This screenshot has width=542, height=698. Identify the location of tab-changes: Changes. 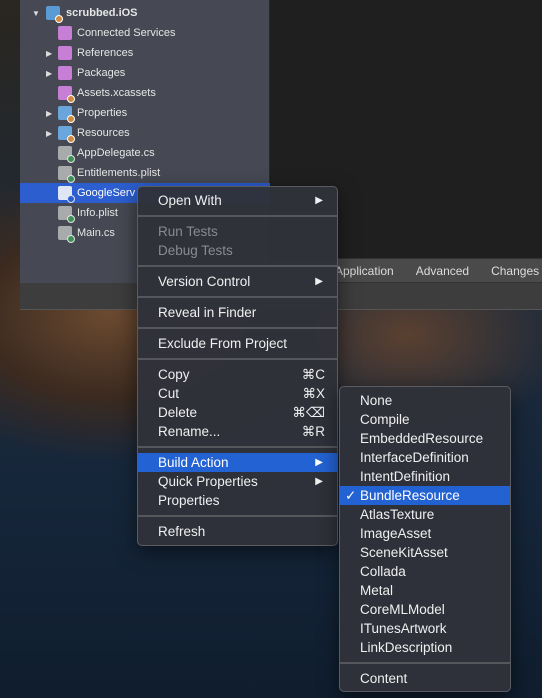
(515, 271).